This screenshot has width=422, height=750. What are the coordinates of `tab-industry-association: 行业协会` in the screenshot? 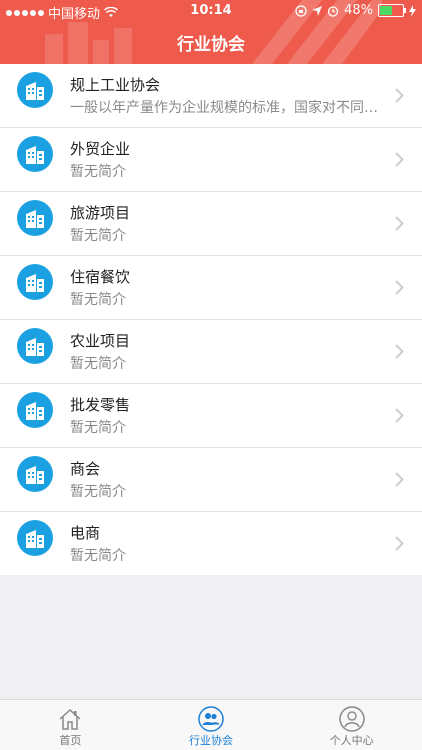 It's located at (211, 725).